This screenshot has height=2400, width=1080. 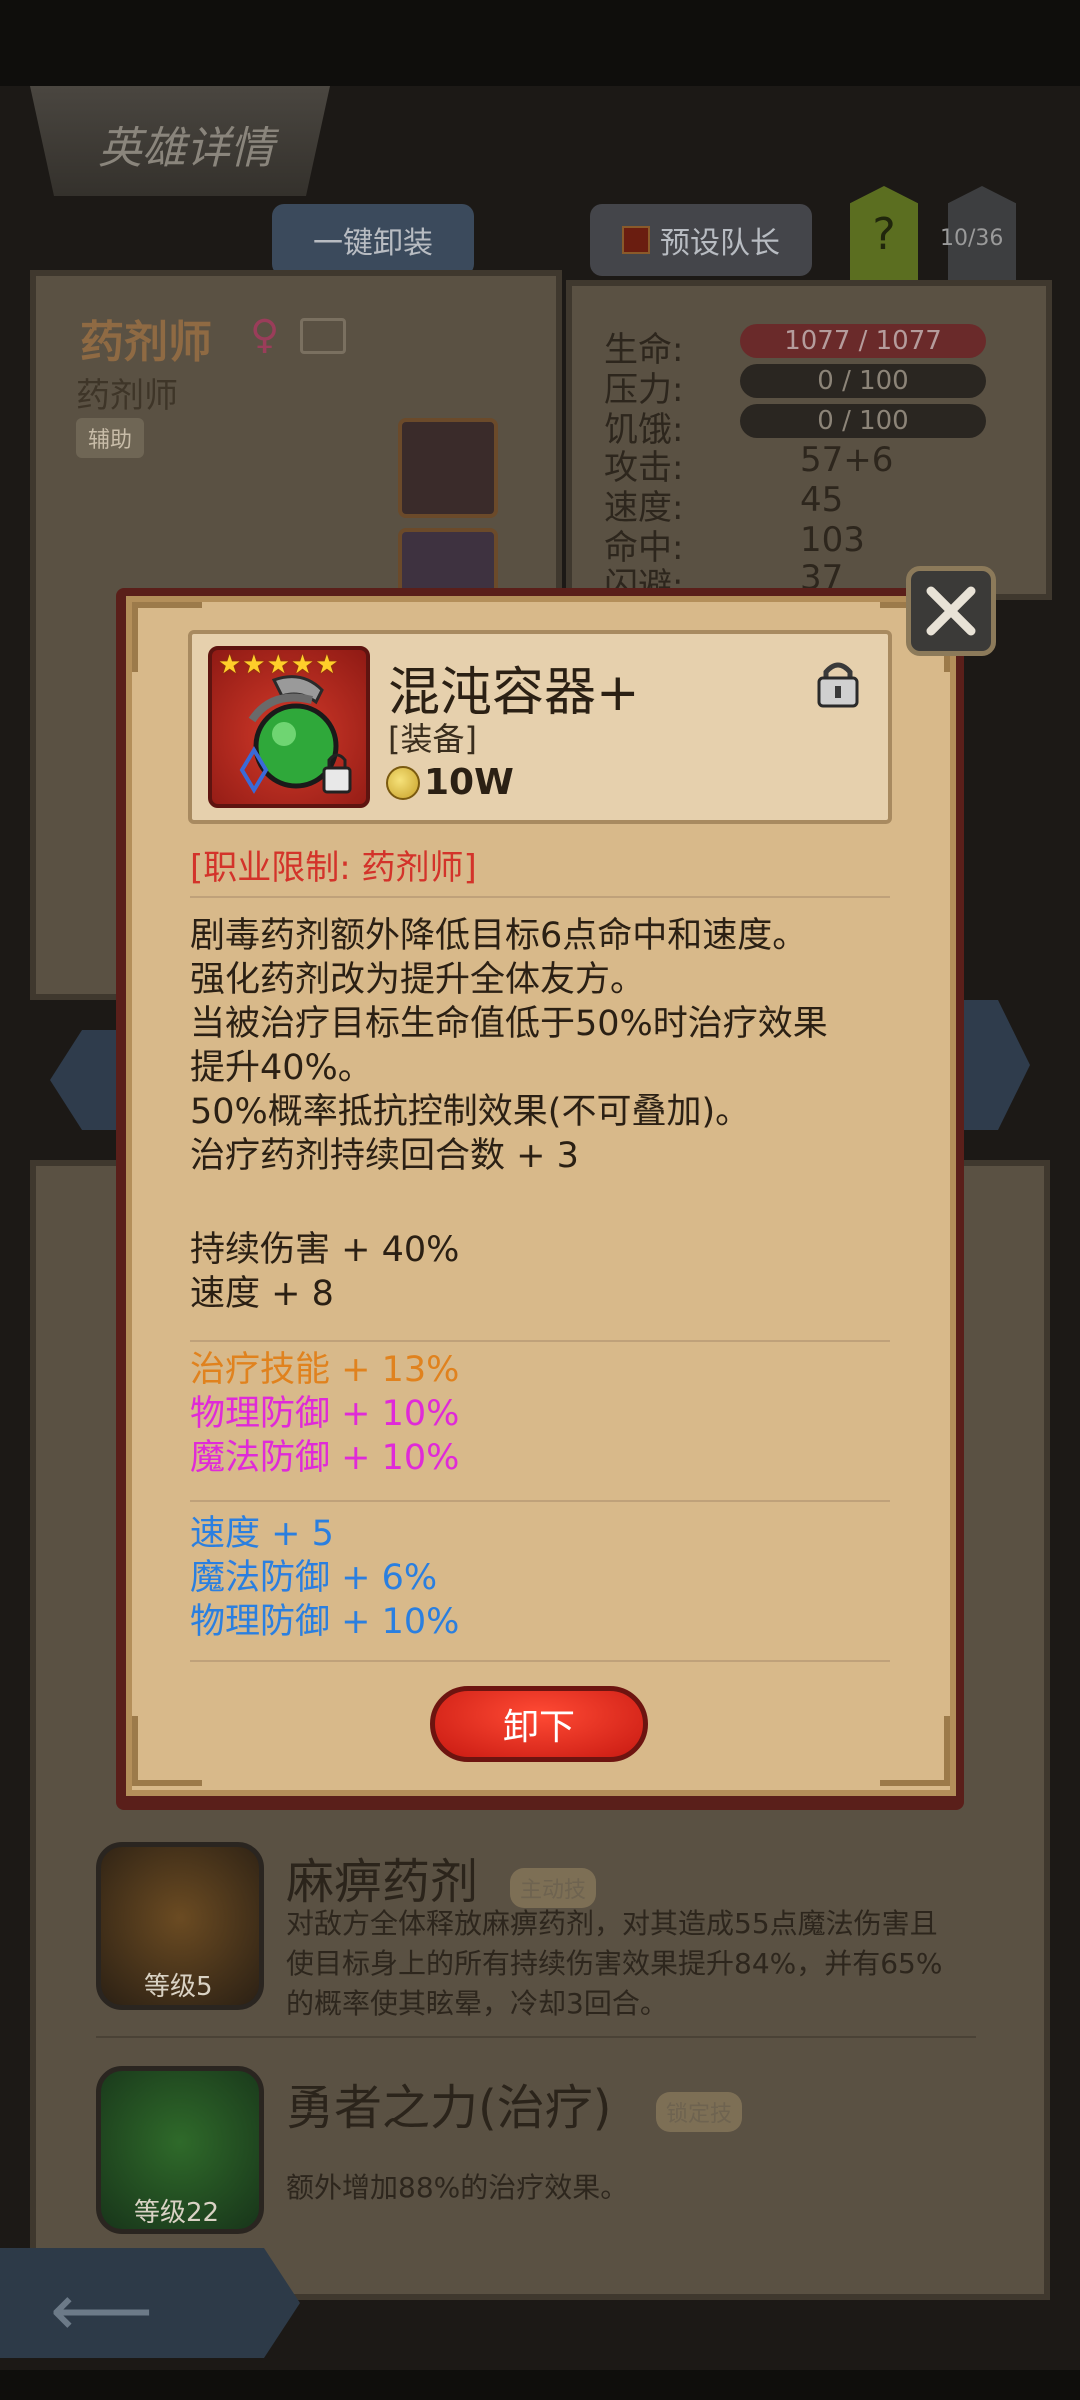 What do you see at coordinates (382, 1882) in the screenshot?
I see `skill-name: 麻痹药剂` at bounding box center [382, 1882].